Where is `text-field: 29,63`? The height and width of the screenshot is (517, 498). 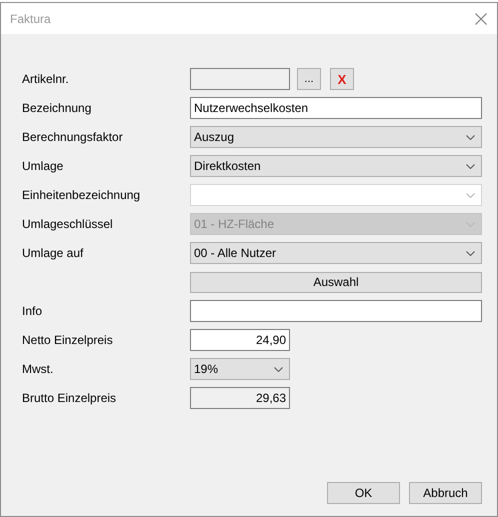
text-field: 29,63 is located at coordinates (240, 398).